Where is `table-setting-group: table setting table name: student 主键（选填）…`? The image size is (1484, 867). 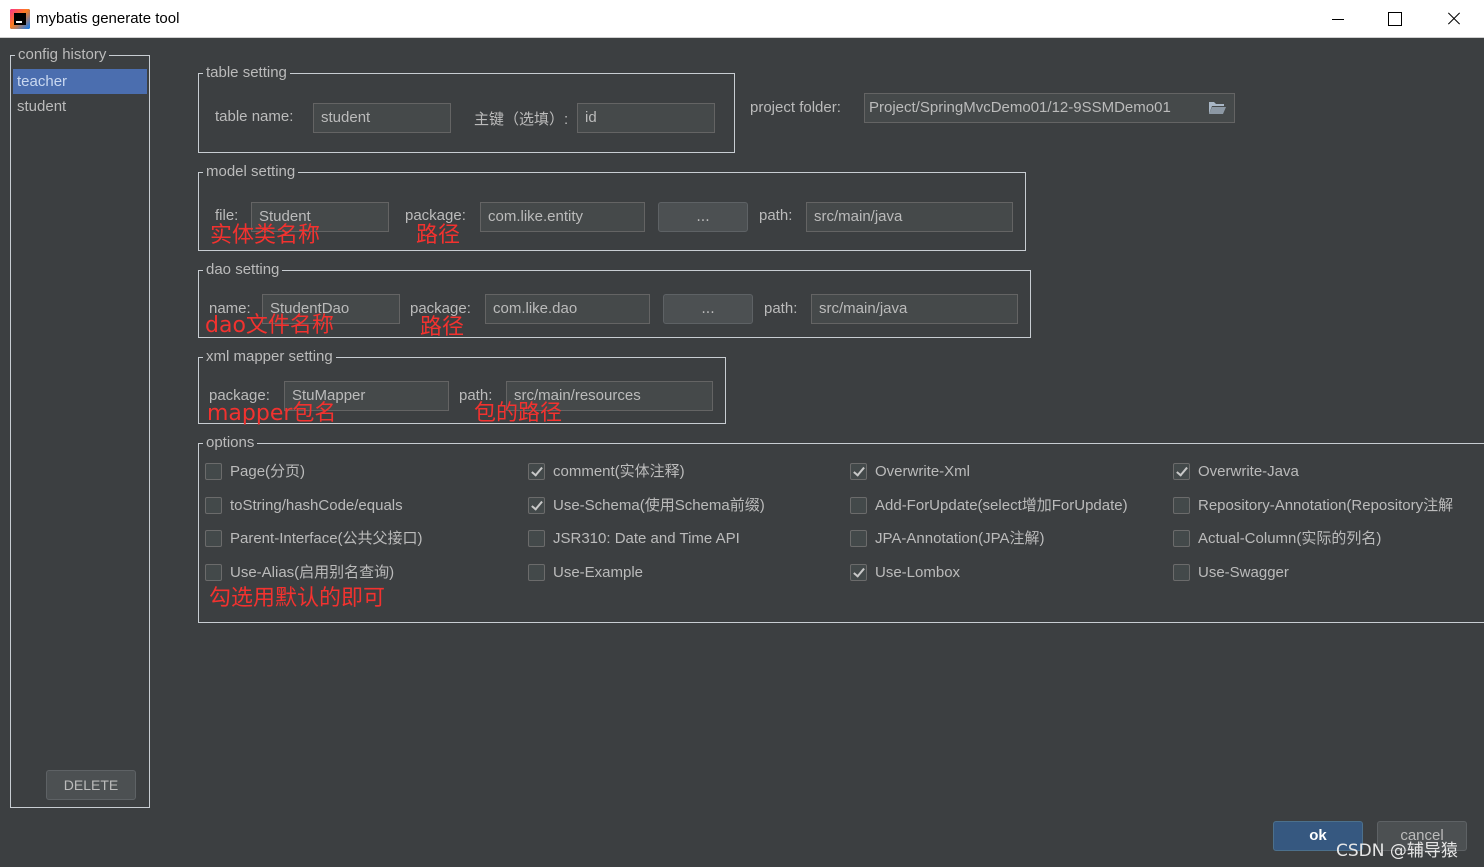 table-setting-group: table setting table name: student 主键（选填）… is located at coordinates (466, 108).